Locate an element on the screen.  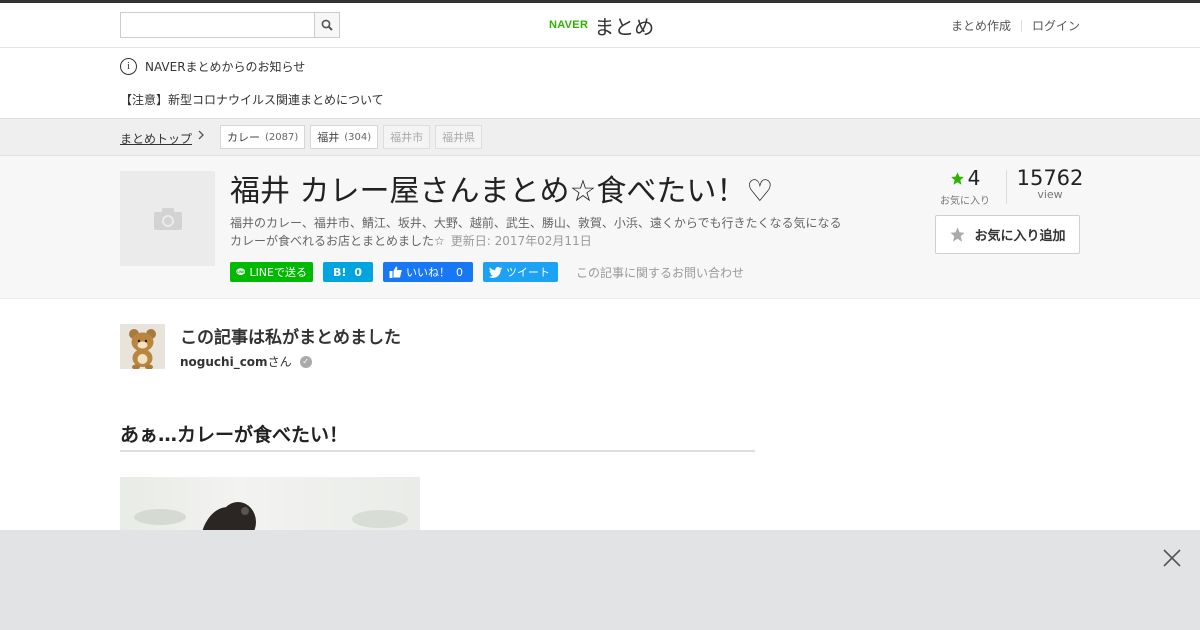
tweet-label: ツイート is located at coordinates (528, 272).